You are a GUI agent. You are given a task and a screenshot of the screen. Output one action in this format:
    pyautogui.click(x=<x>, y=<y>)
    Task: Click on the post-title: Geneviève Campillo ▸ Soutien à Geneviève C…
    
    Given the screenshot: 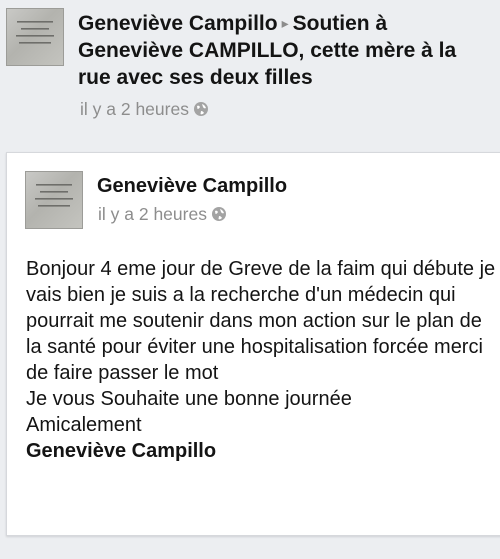 What is the action you would take?
    pyautogui.click(x=286, y=50)
    